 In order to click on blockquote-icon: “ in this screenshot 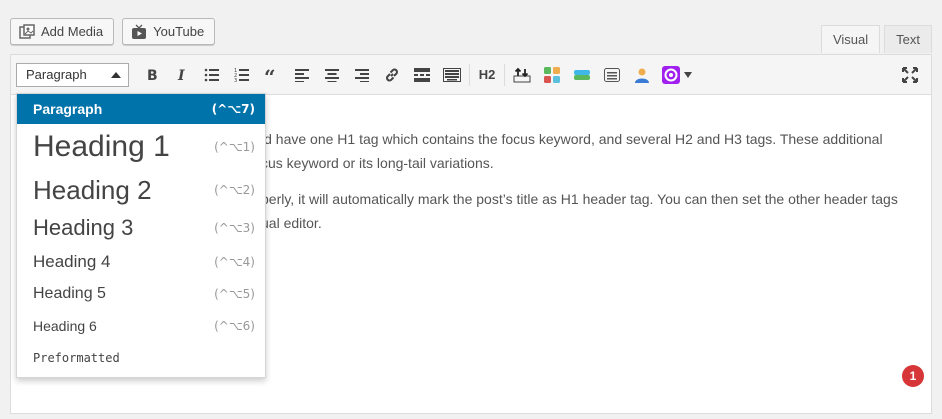, I will do `click(270, 75)`.